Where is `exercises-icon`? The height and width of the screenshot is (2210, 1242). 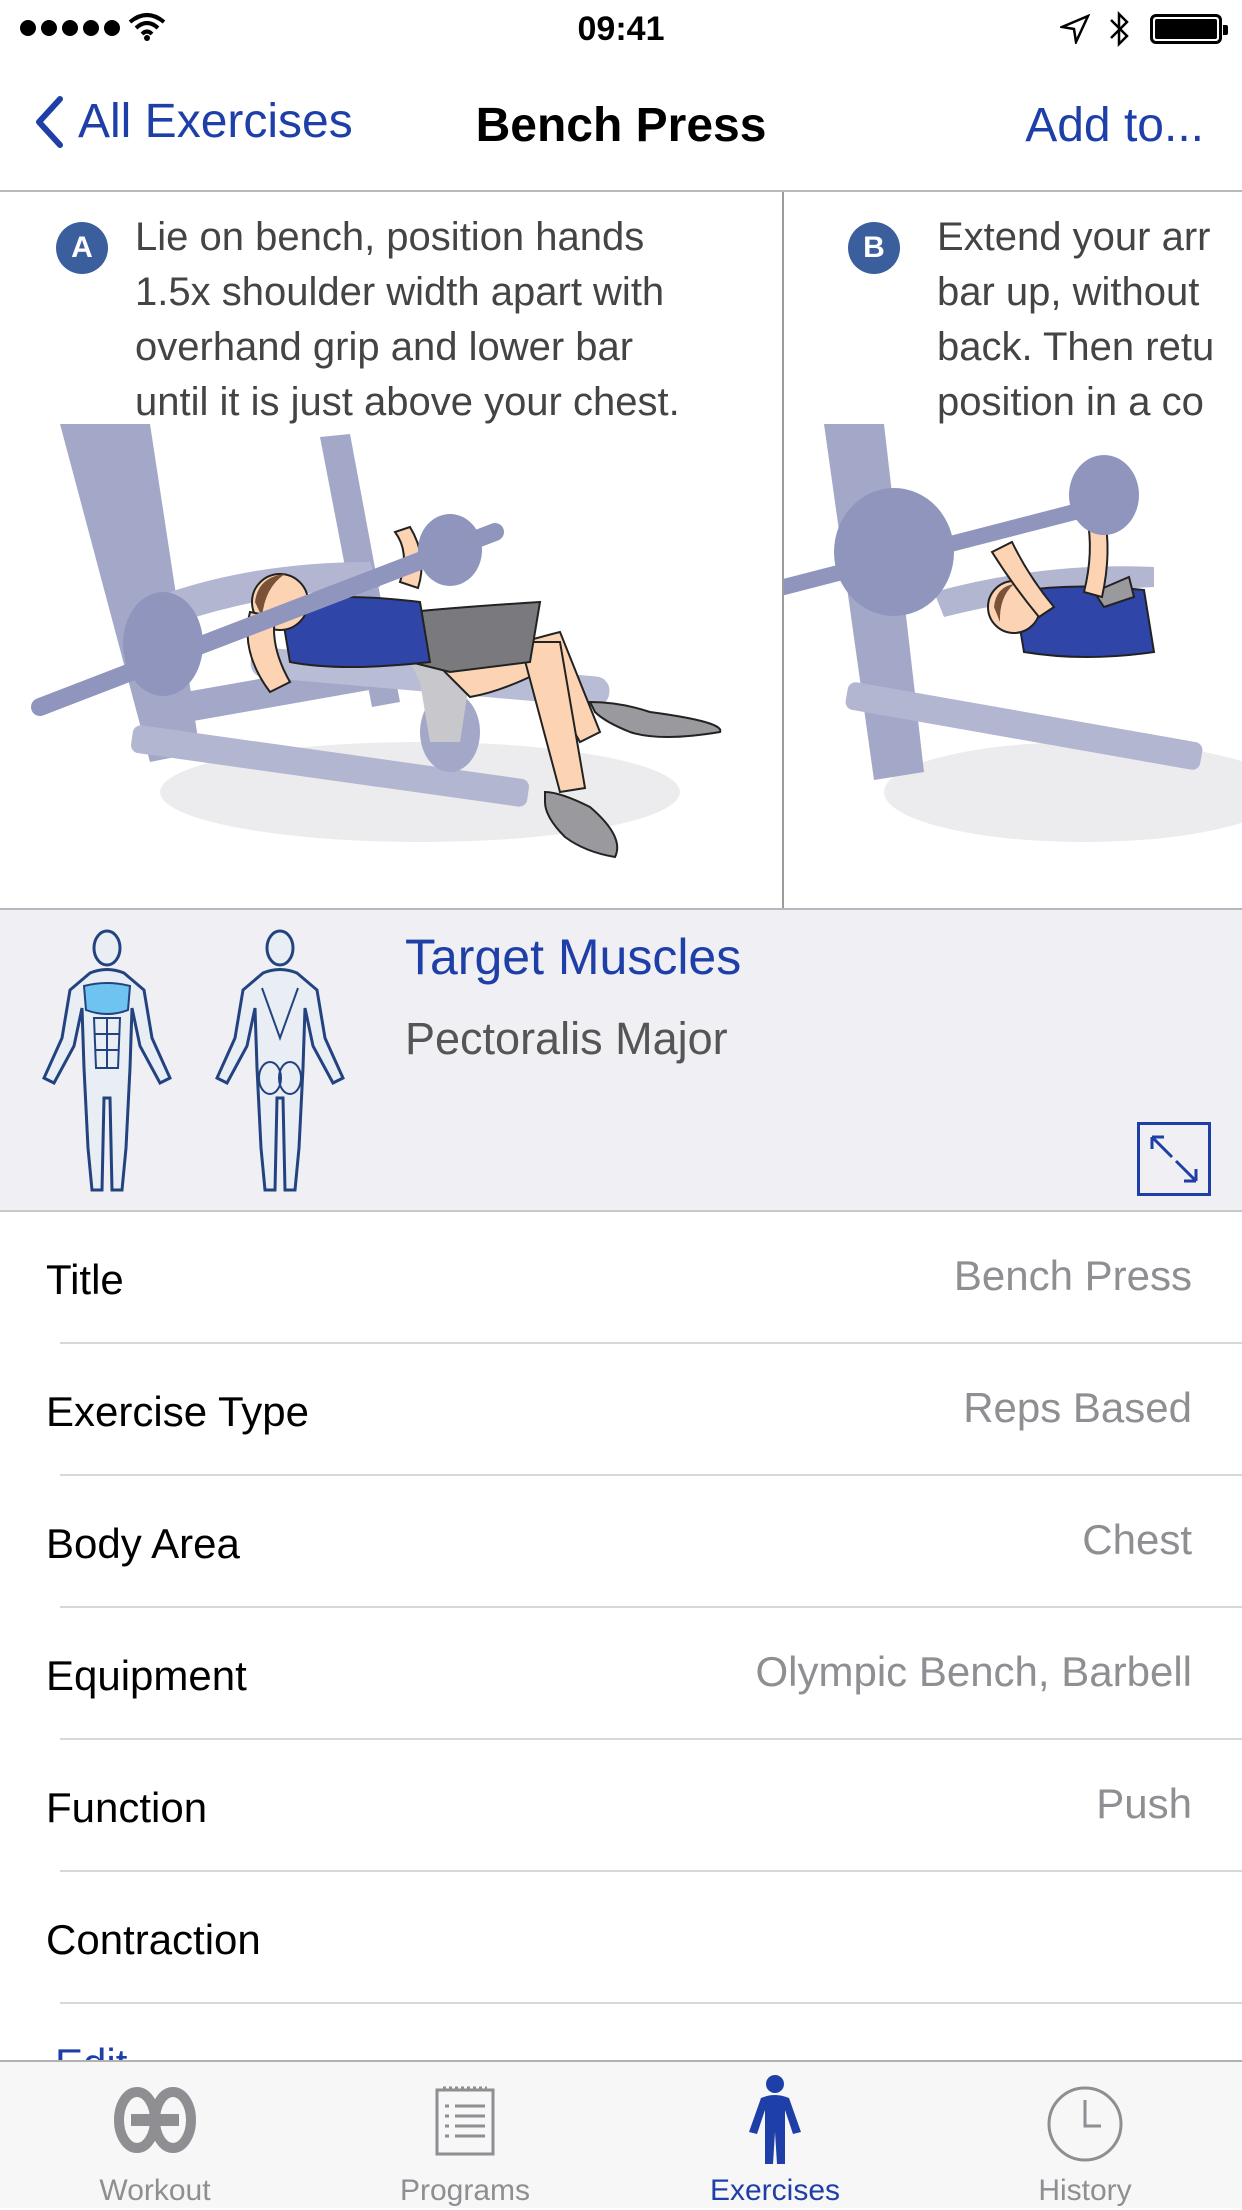 exercises-icon is located at coordinates (775, 2119).